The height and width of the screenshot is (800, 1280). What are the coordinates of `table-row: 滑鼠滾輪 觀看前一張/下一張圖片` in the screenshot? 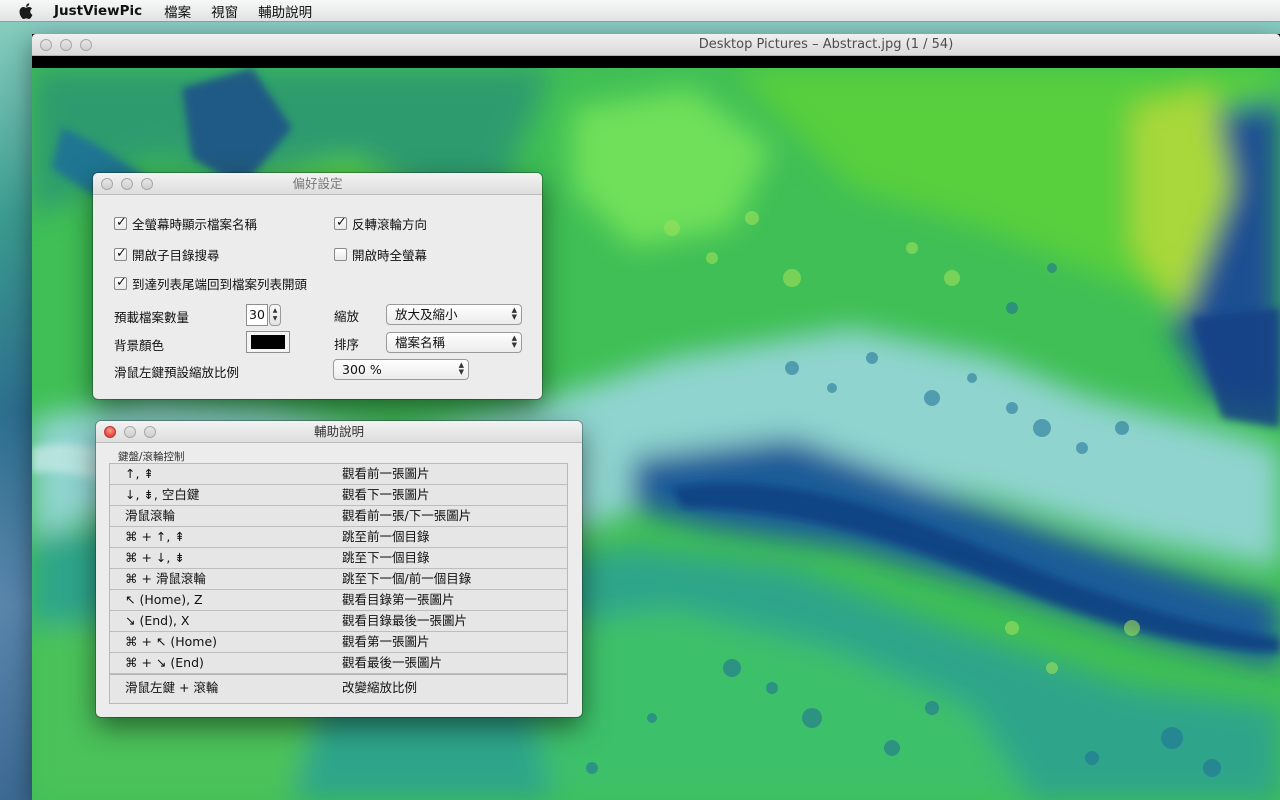 It's located at (338, 516).